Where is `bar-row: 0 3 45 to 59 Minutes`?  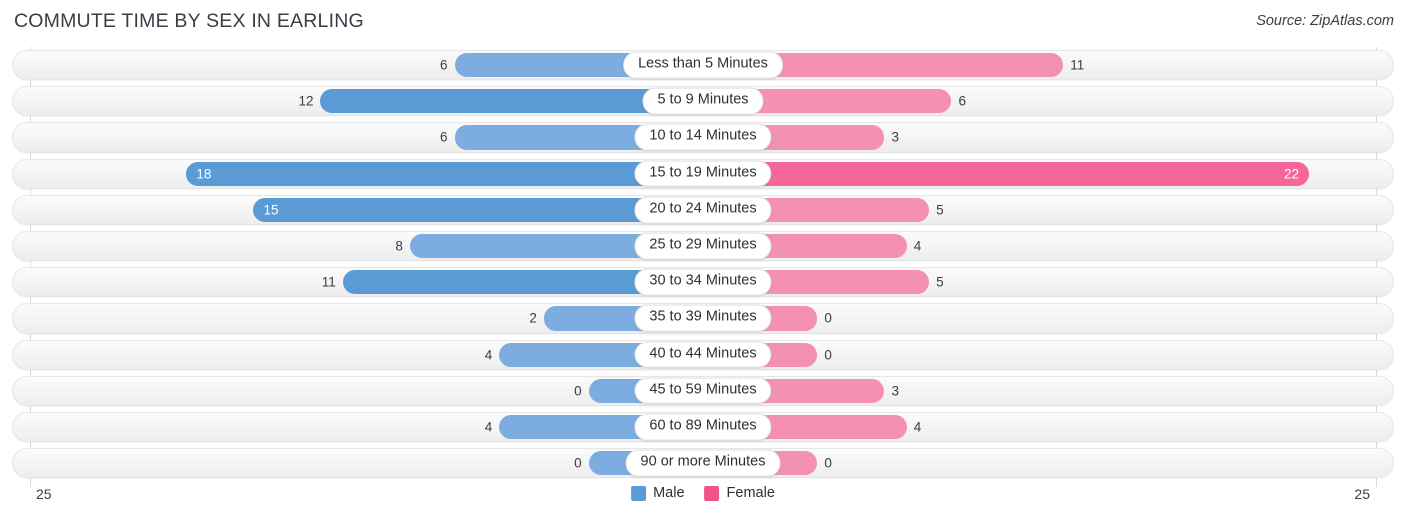 bar-row: 0 3 45 to 59 Minutes is located at coordinates (703, 391).